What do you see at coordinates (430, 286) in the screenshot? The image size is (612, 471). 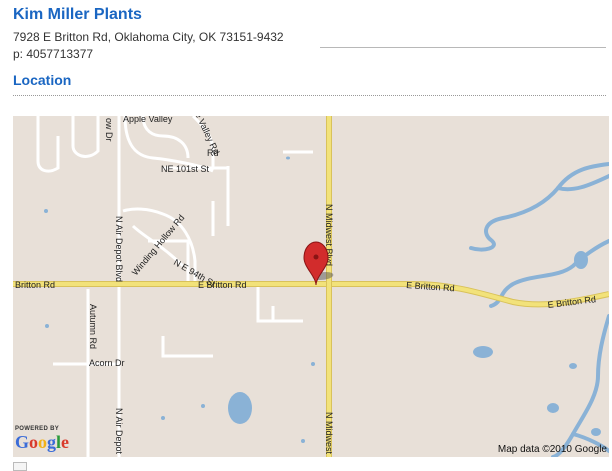 I see `street-label-britton-right1: E Britton Rd` at bounding box center [430, 286].